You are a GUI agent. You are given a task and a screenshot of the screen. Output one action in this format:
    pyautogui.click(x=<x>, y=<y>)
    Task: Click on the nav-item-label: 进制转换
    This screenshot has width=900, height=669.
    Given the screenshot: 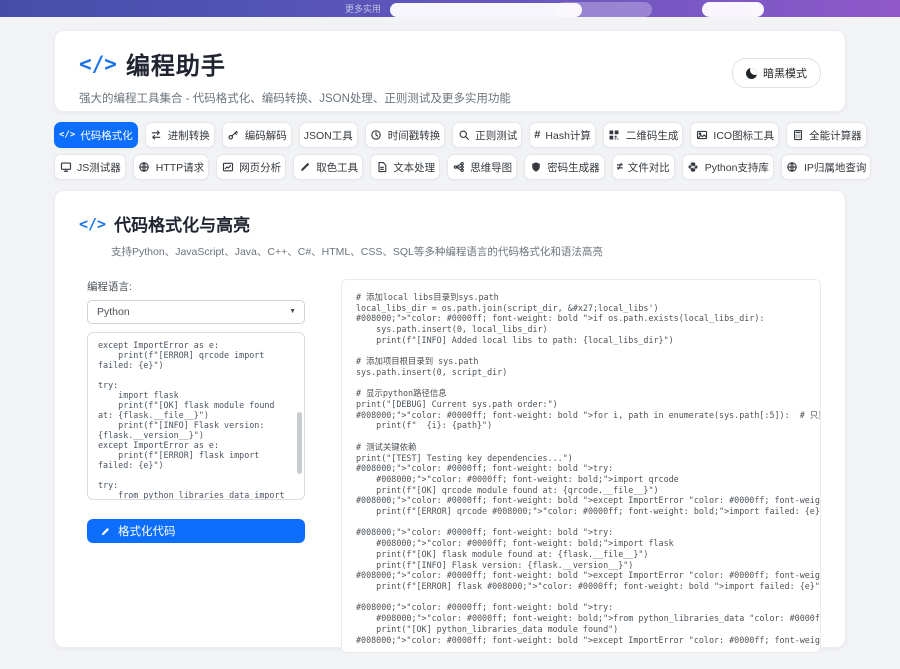 What is the action you would take?
    pyautogui.click(x=188, y=135)
    